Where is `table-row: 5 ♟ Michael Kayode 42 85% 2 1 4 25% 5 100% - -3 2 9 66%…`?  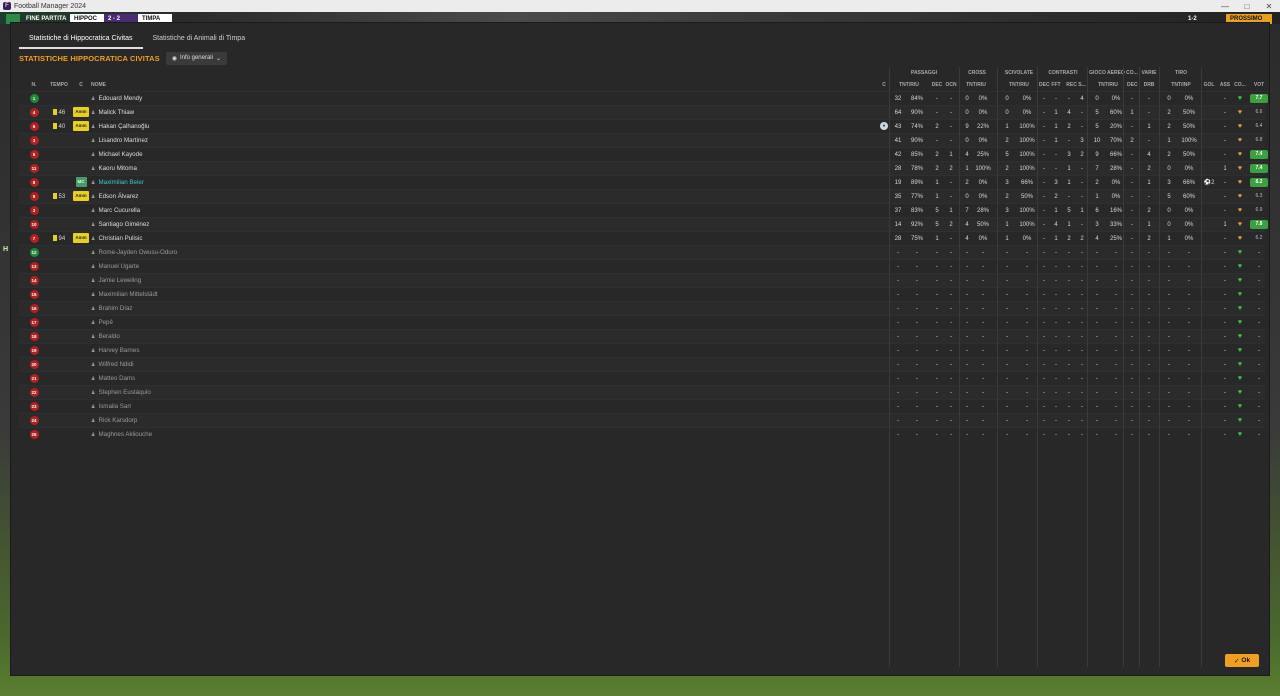
table-row: 5 ♟ Michael Kayode 42 85% 2 1 4 25% 5 100% - -3 2 9 66%… is located at coordinates (643, 154).